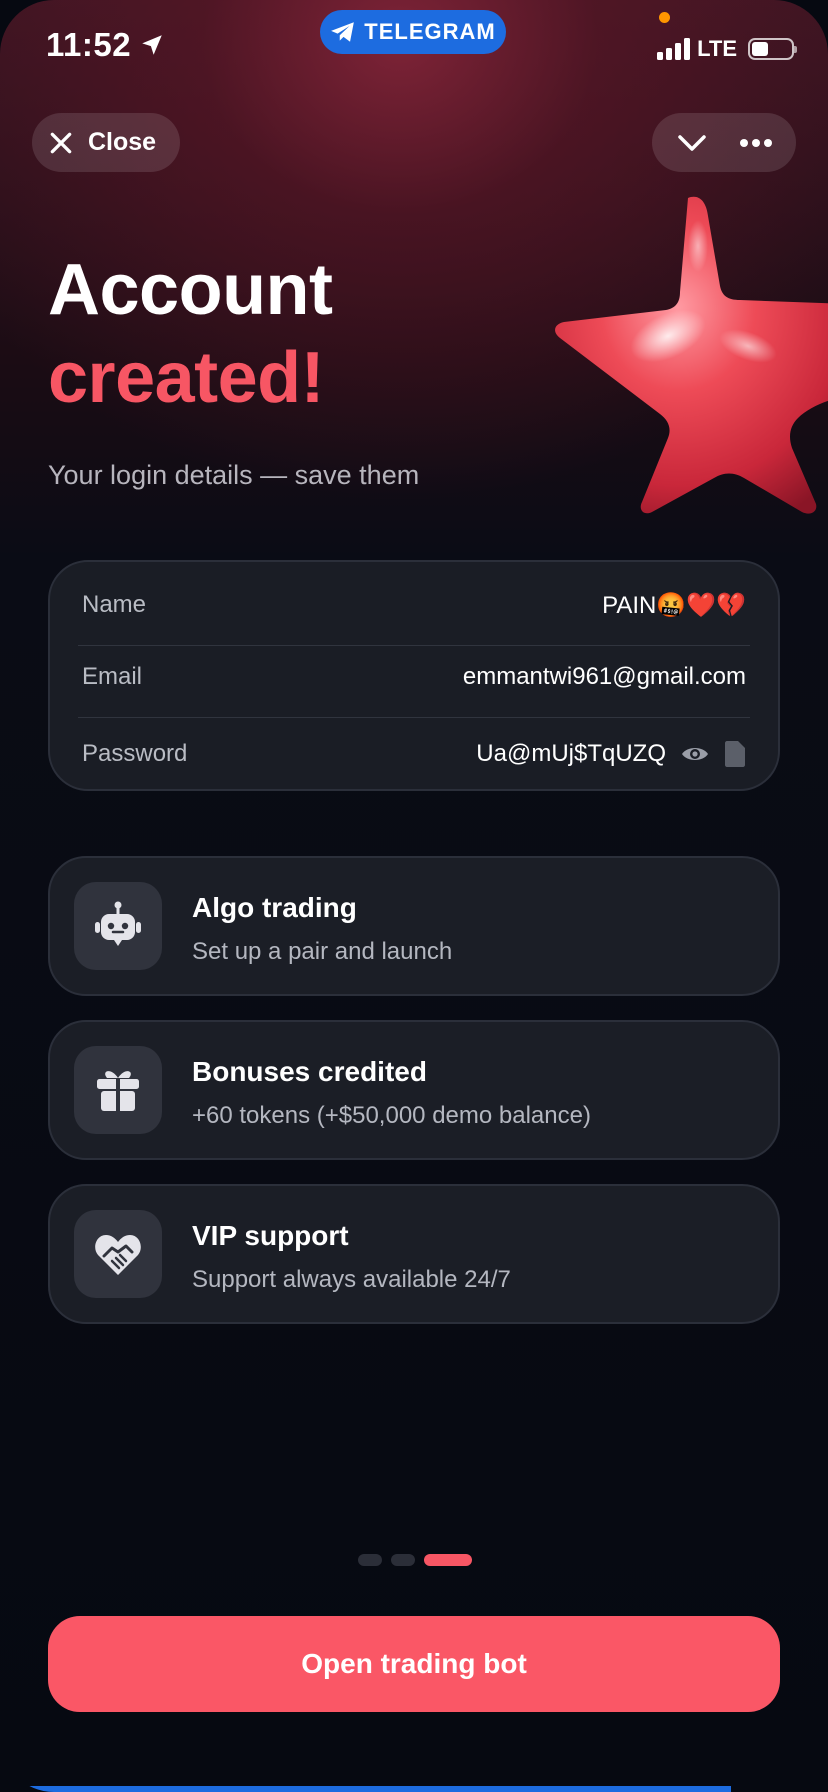 Image resolution: width=828 pixels, height=1792 pixels. I want to click on status-time: 11:52, so click(105, 45).